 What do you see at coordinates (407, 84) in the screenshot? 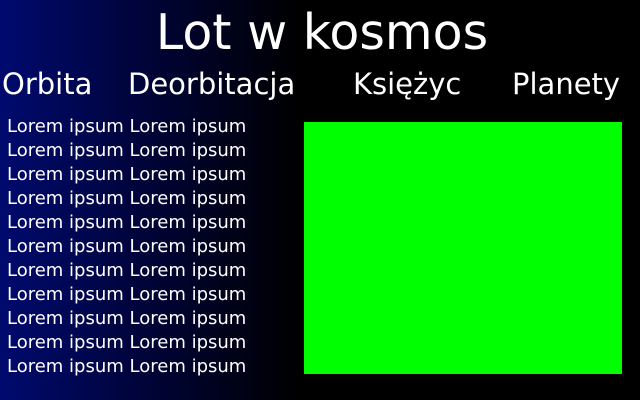
I see `nav-item-ksiezyc: Księżyc` at bounding box center [407, 84].